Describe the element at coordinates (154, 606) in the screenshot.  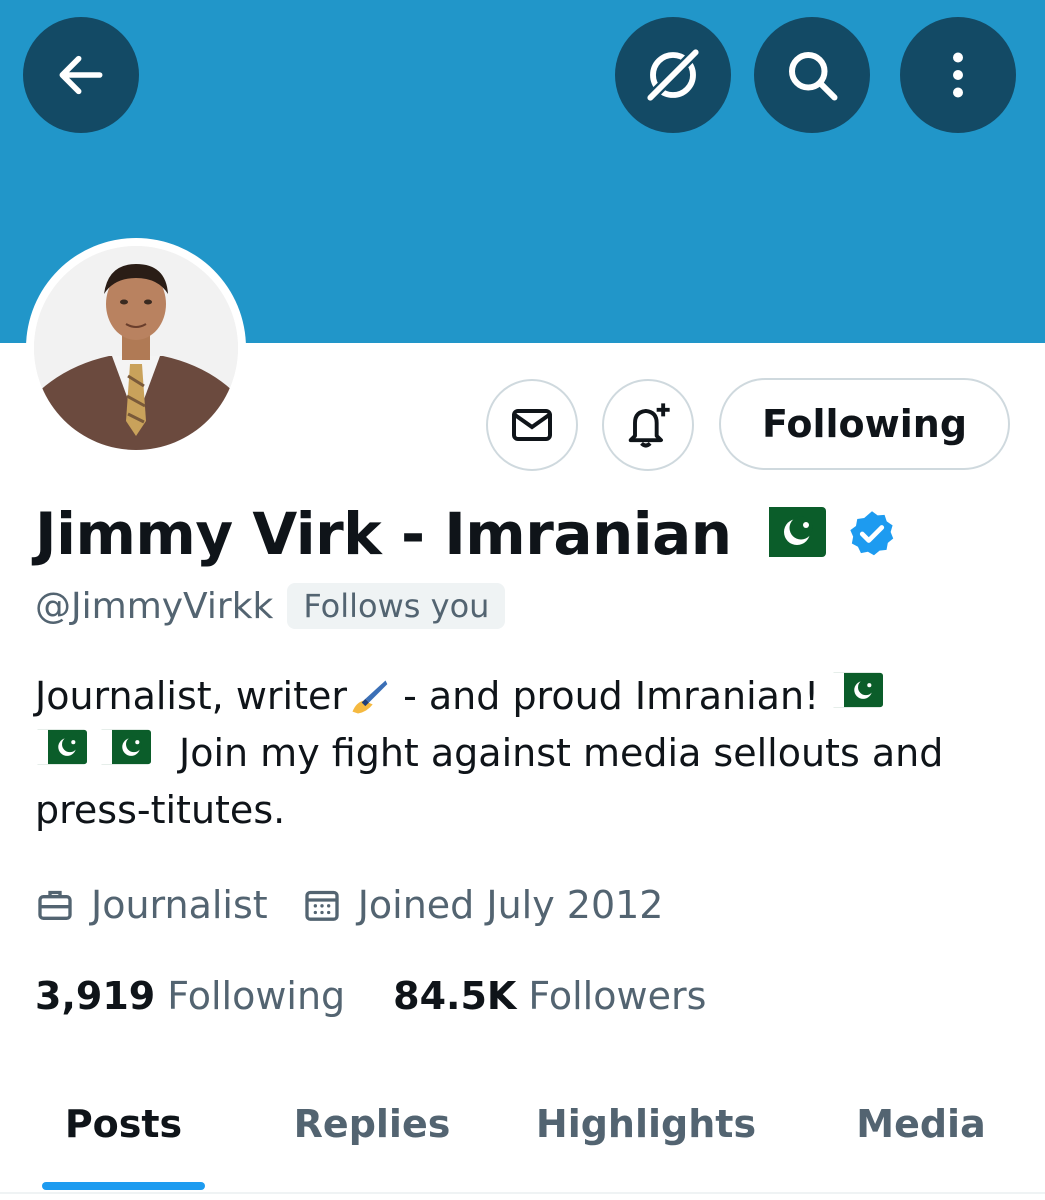
I see `profile-handle: @JimmyVirkk` at that location.